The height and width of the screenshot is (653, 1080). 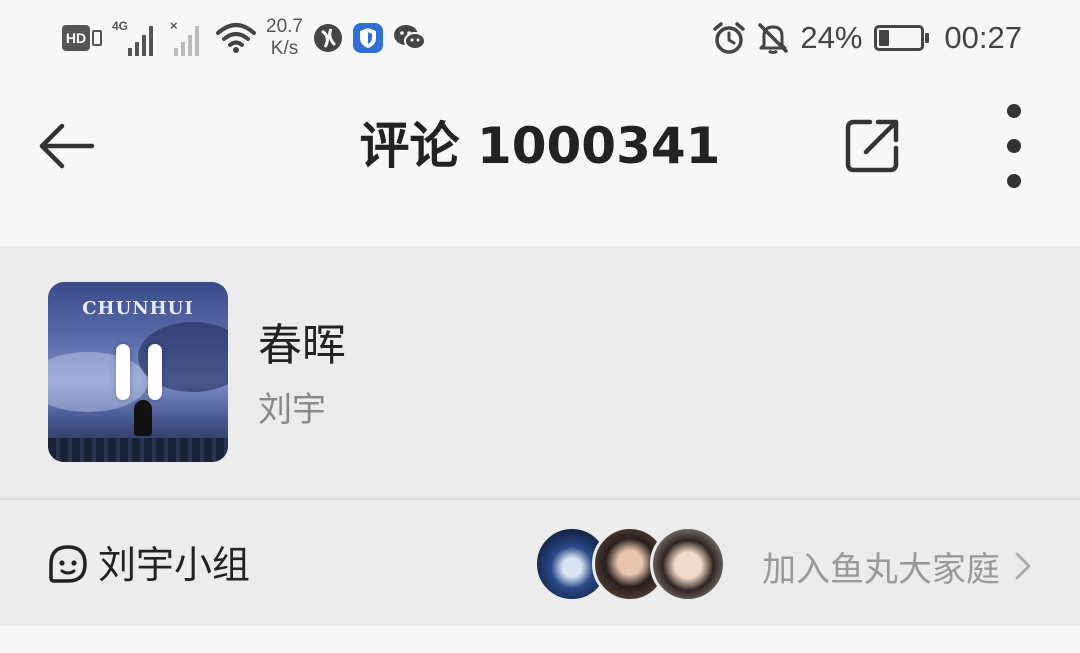 I want to click on pause-button, so click(x=139, y=372).